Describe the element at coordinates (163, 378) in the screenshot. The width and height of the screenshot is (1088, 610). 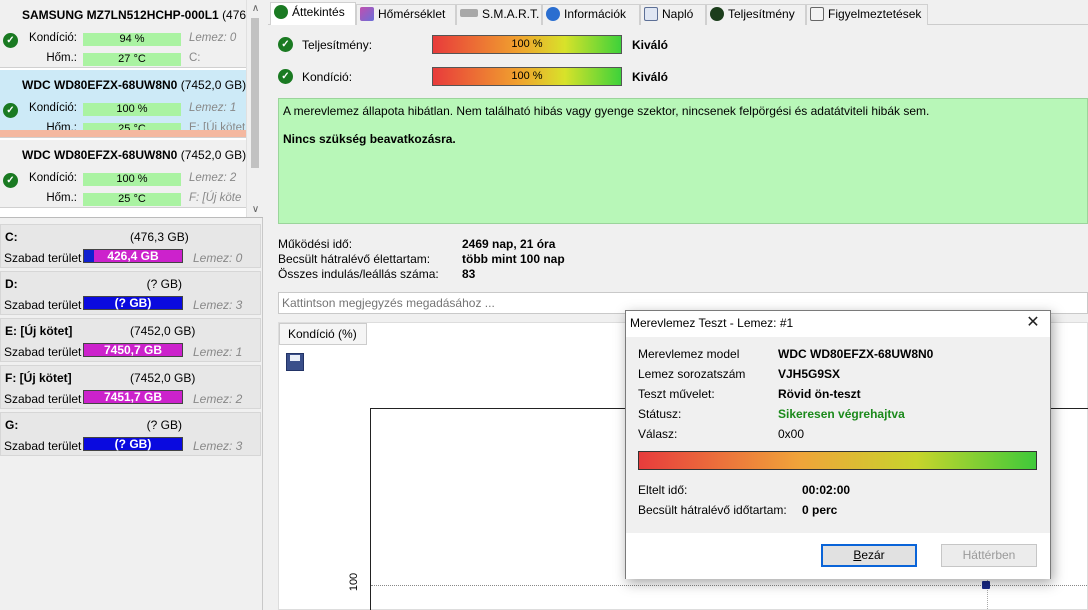
I see `volume-size: (7452,0 GB)` at that location.